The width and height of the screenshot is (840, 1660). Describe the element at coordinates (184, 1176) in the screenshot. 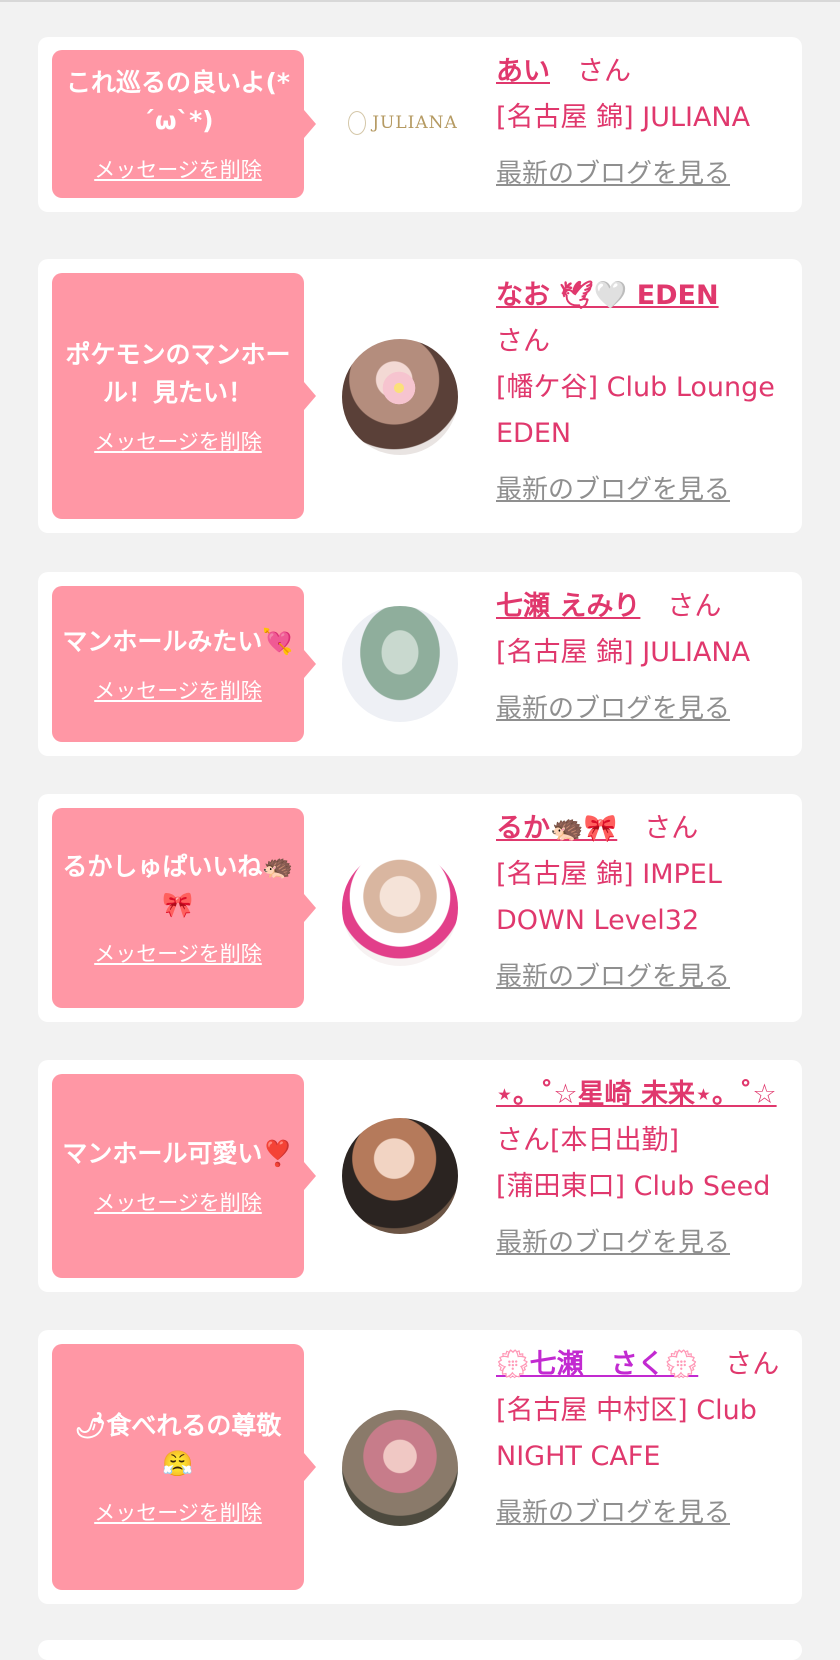

I see `message-bubble: マンホール可愛い❣️ メッセージを削除` at that location.